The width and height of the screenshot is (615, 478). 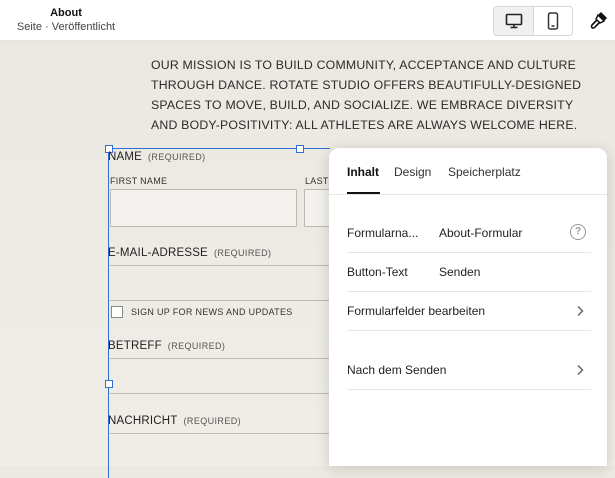 What do you see at coordinates (212, 312) in the screenshot?
I see `newsletter-label: SIGN UP FOR NEWS AND UPDATES` at bounding box center [212, 312].